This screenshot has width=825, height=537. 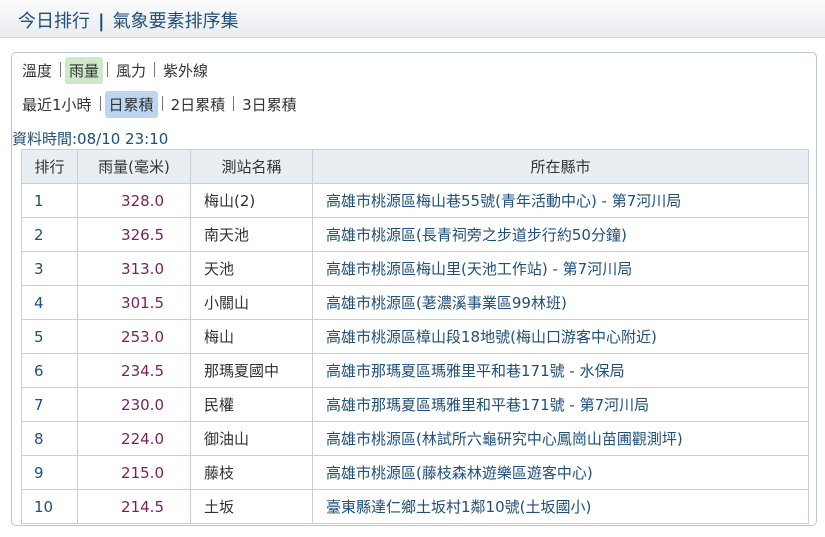 I want to click on location-cell: 高雄市桃源區(荖濃溪事業區99林班), so click(x=560, y=302).